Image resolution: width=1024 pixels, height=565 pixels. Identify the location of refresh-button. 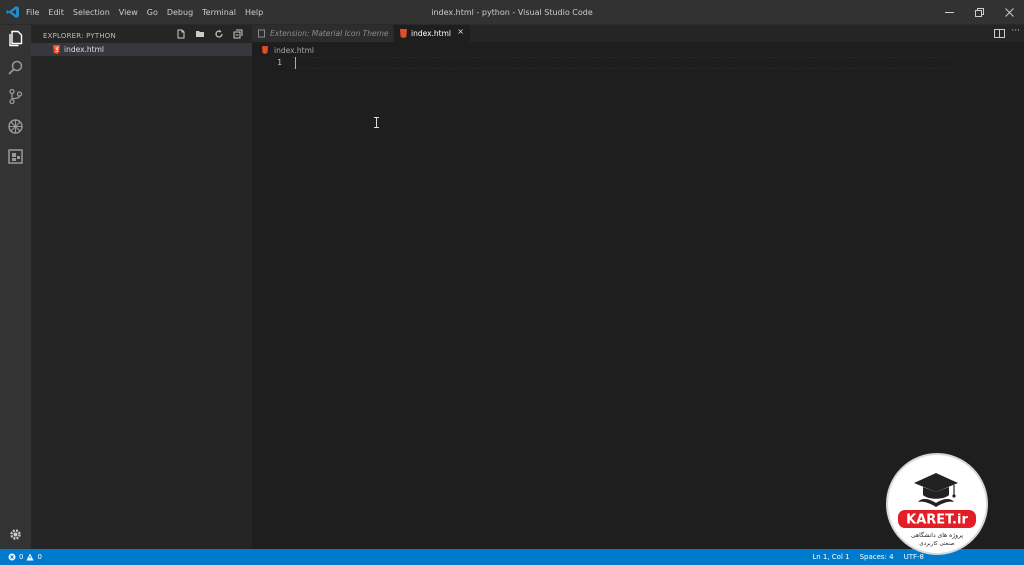
(219, 34).